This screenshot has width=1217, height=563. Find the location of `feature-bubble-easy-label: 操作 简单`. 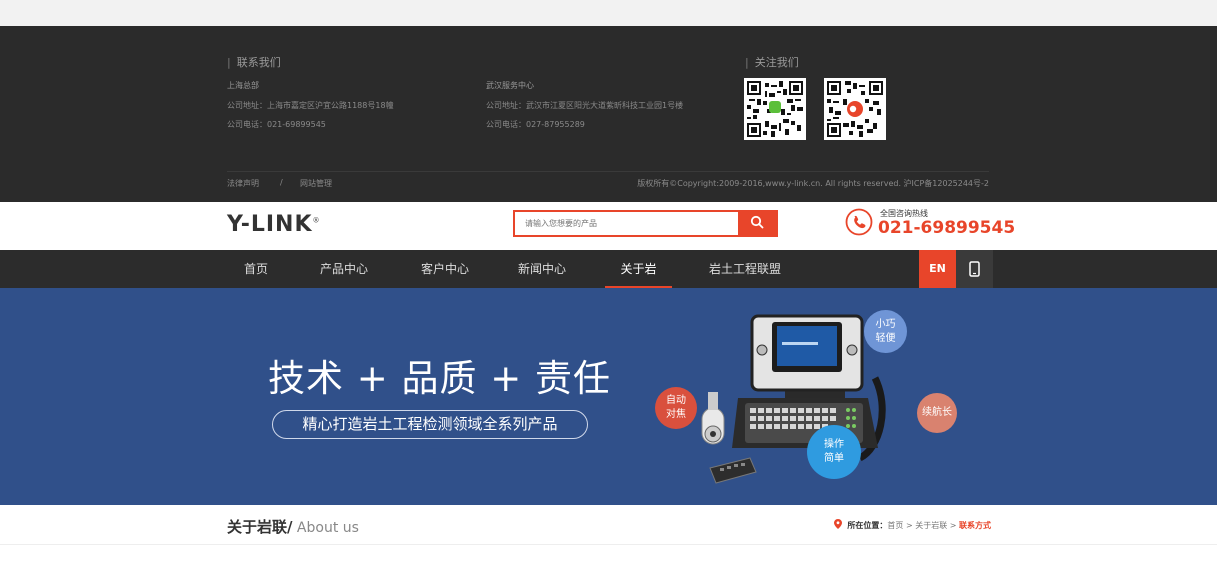

feature-bubble-easy-label: 操作 简单 is located at coordinates (834, 451).